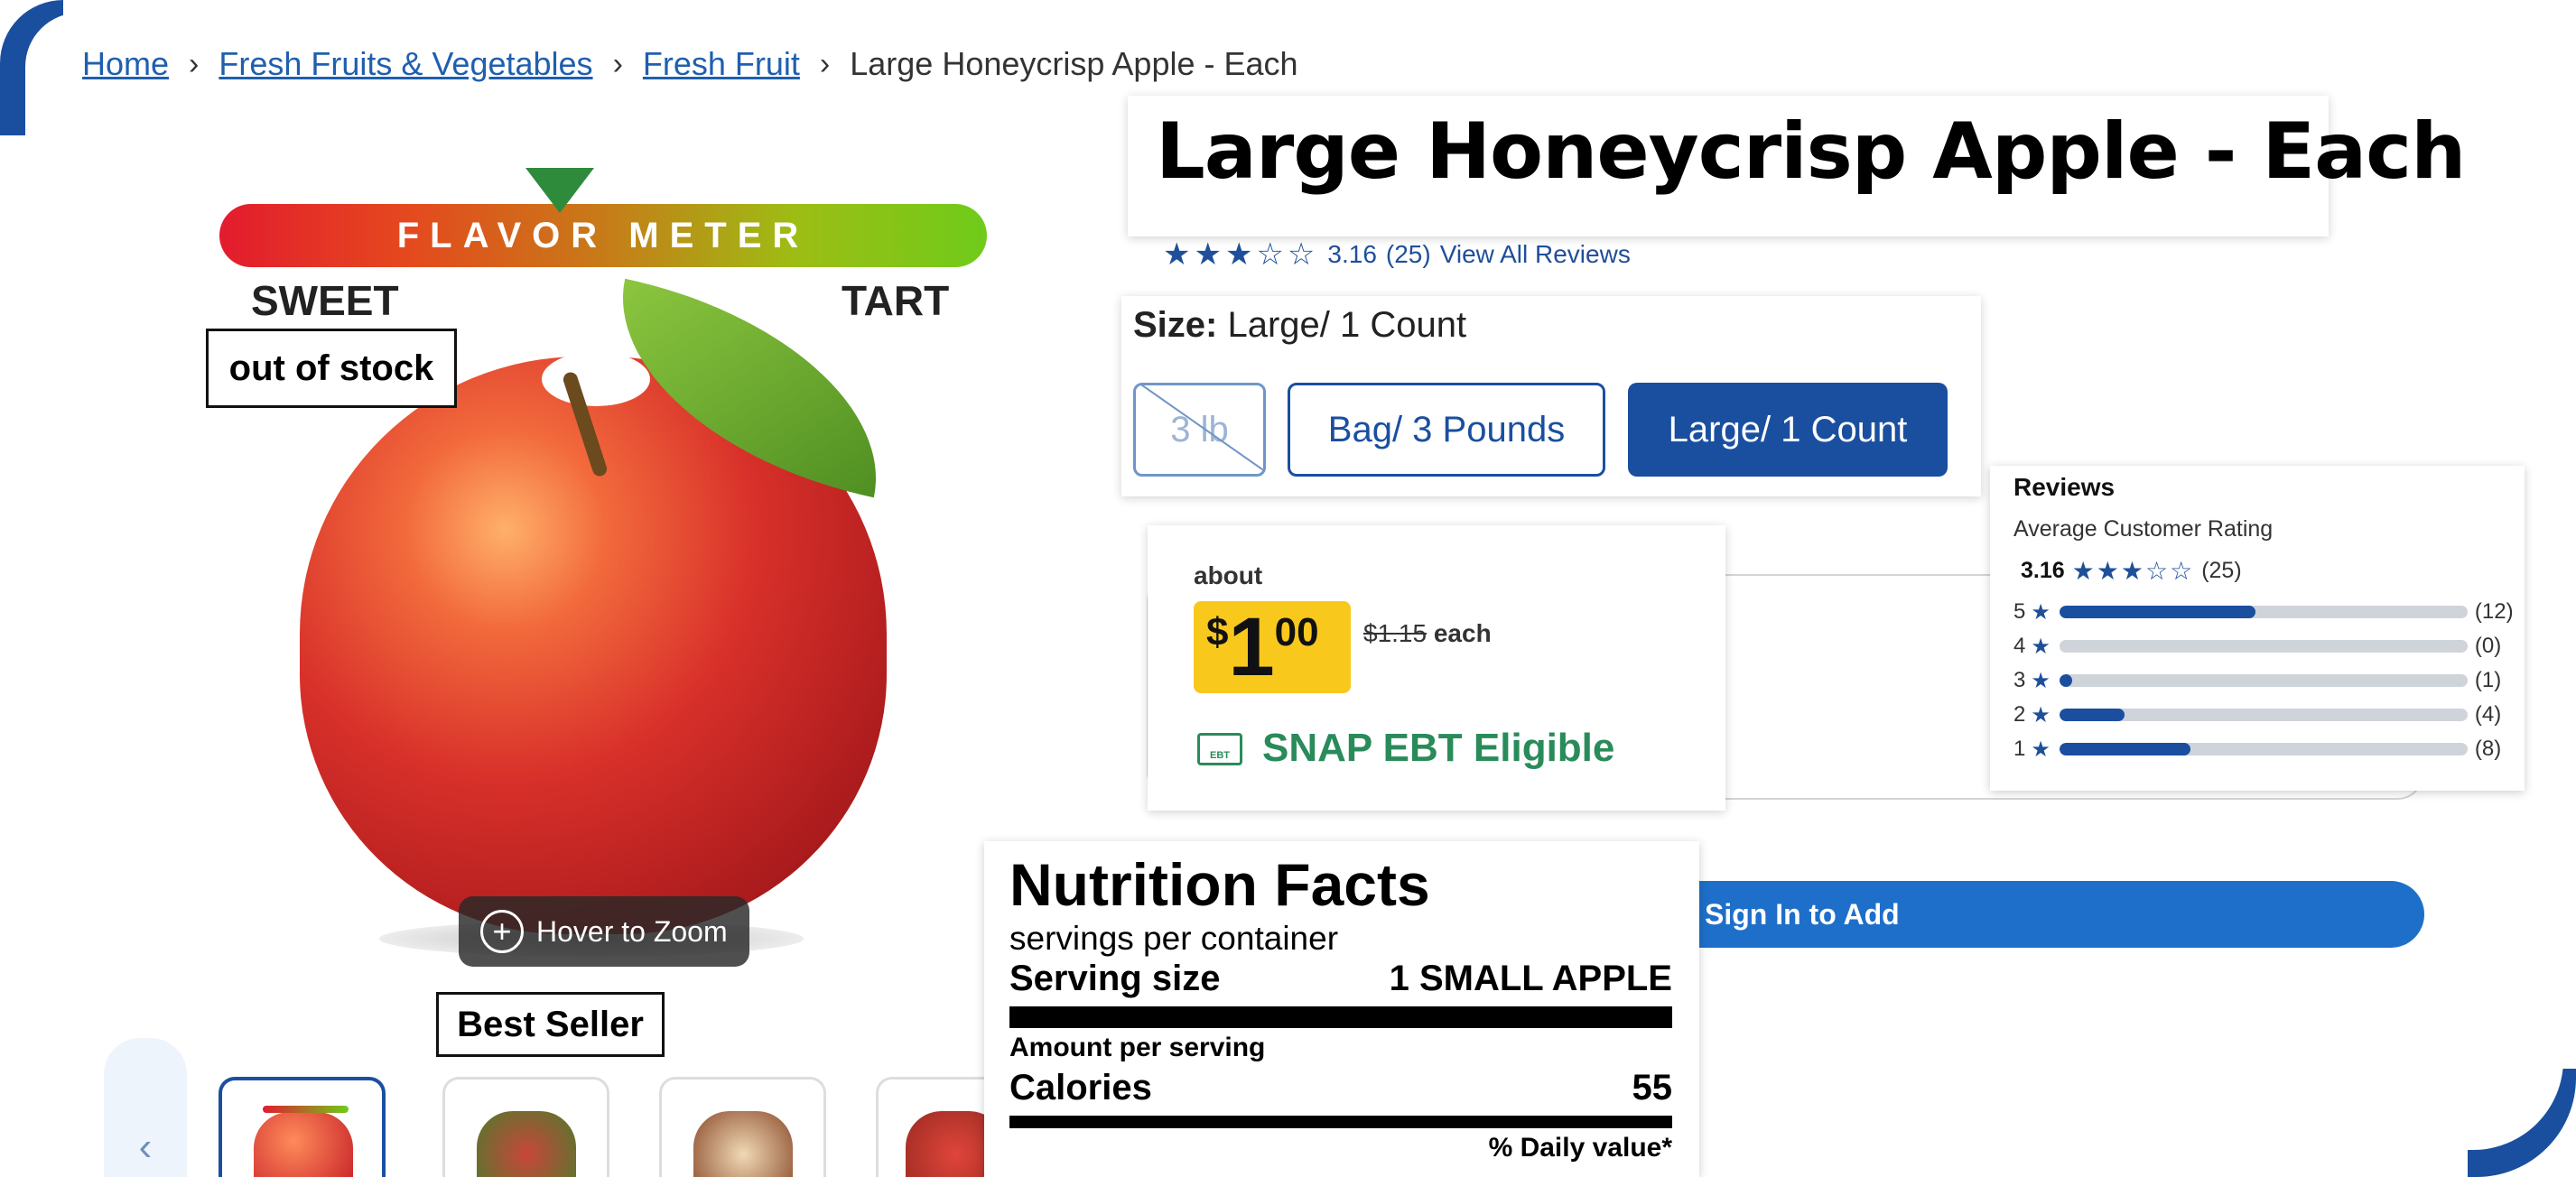 The width and height of the screenshot is (2576, 1177). Describe the element at coordinates (2143, 529) in the screenshot. I see `reviews-subtitle: Average Customer Rating` at that location.